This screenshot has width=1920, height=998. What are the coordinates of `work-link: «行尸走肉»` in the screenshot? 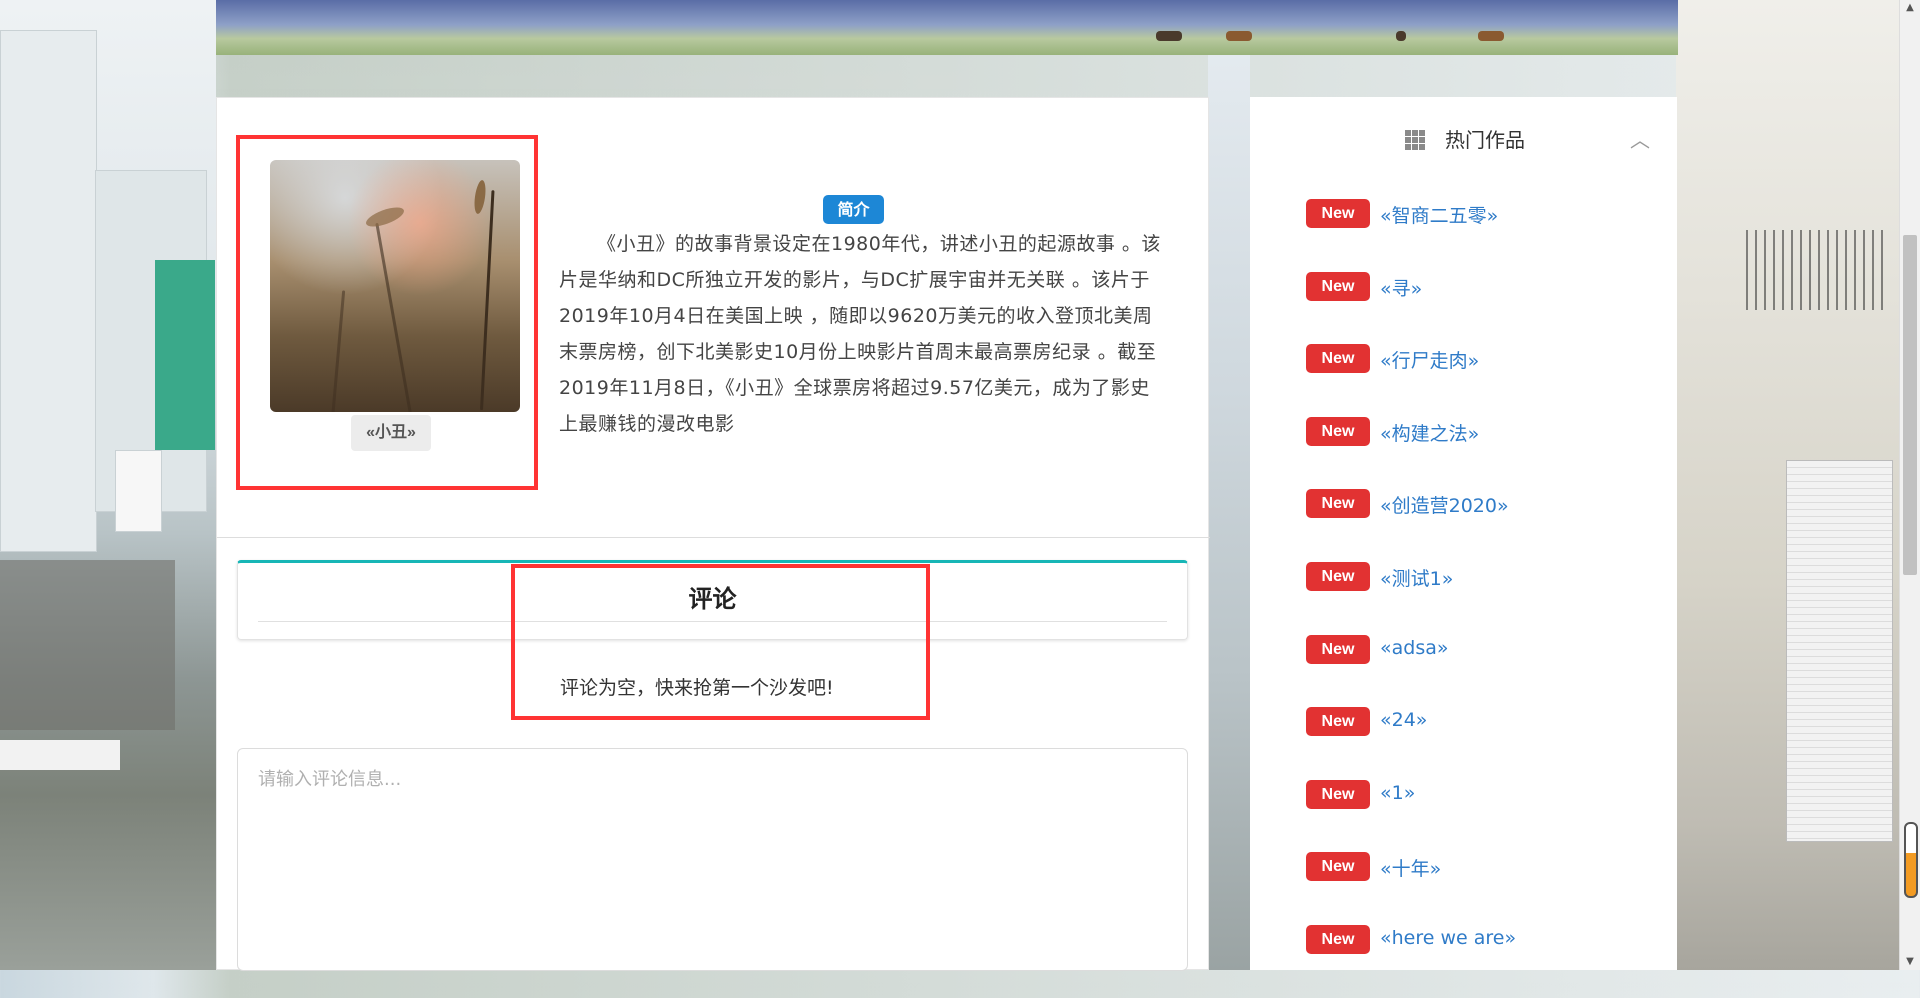 It's located at (1429, 359).